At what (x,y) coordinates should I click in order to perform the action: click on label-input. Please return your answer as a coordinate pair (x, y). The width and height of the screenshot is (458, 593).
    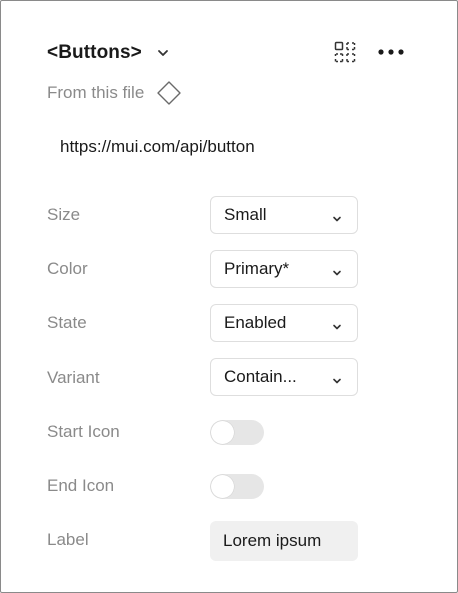
    Looking at the image, I should click on (284, 541).